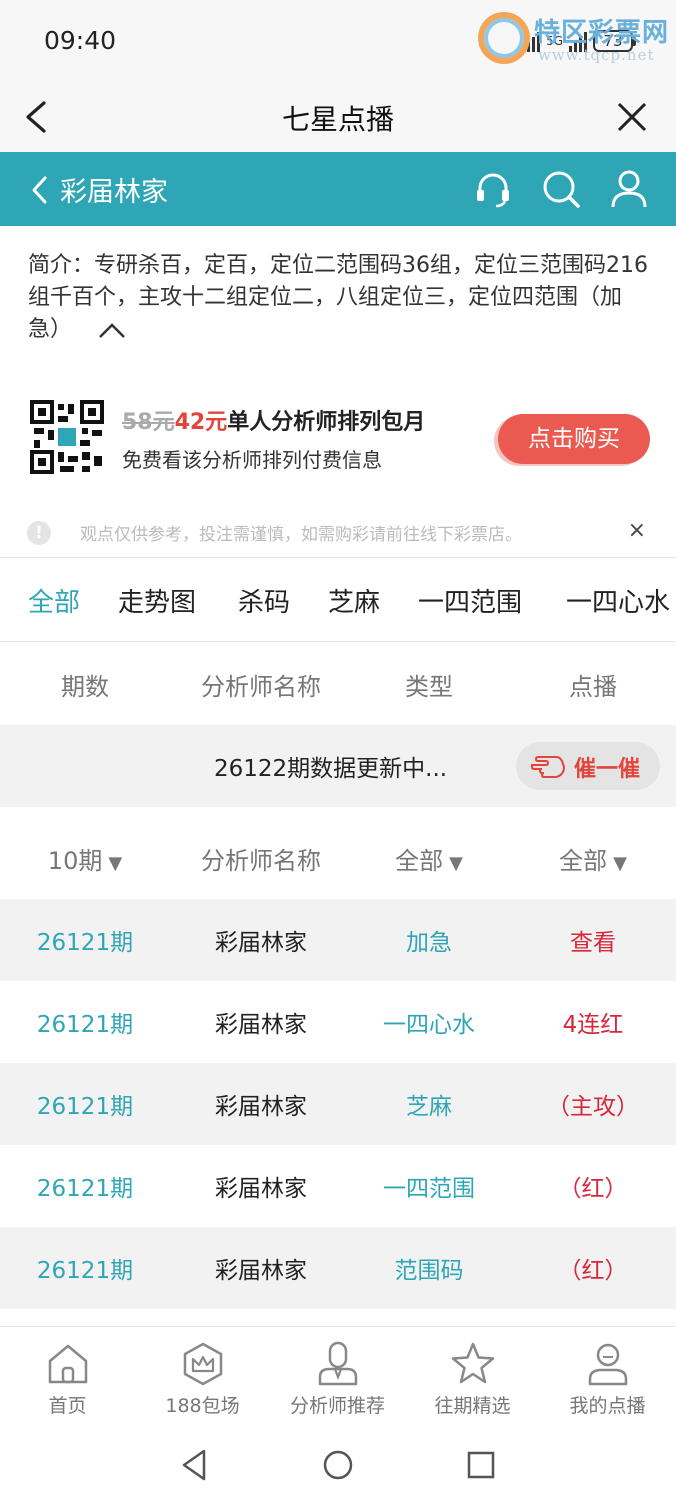  Describe the element at coordinates (264, 600) in the screenshot. I see `tab-kill-code: 杀码` at that location.